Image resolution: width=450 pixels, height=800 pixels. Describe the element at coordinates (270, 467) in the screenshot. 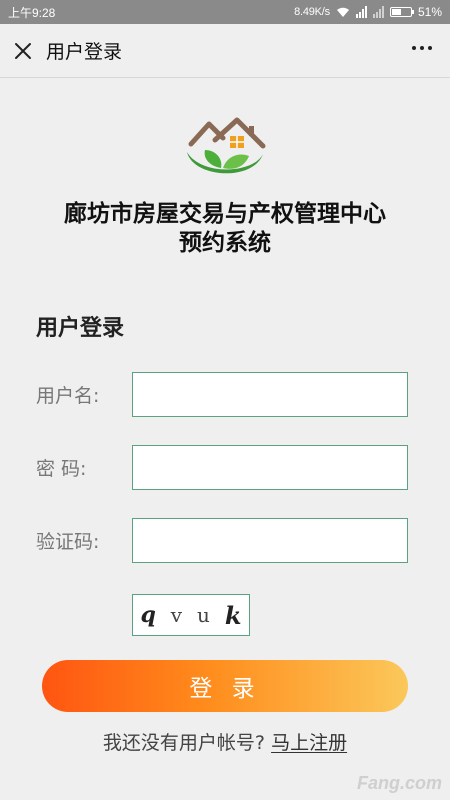

I see `password-input` at that location.